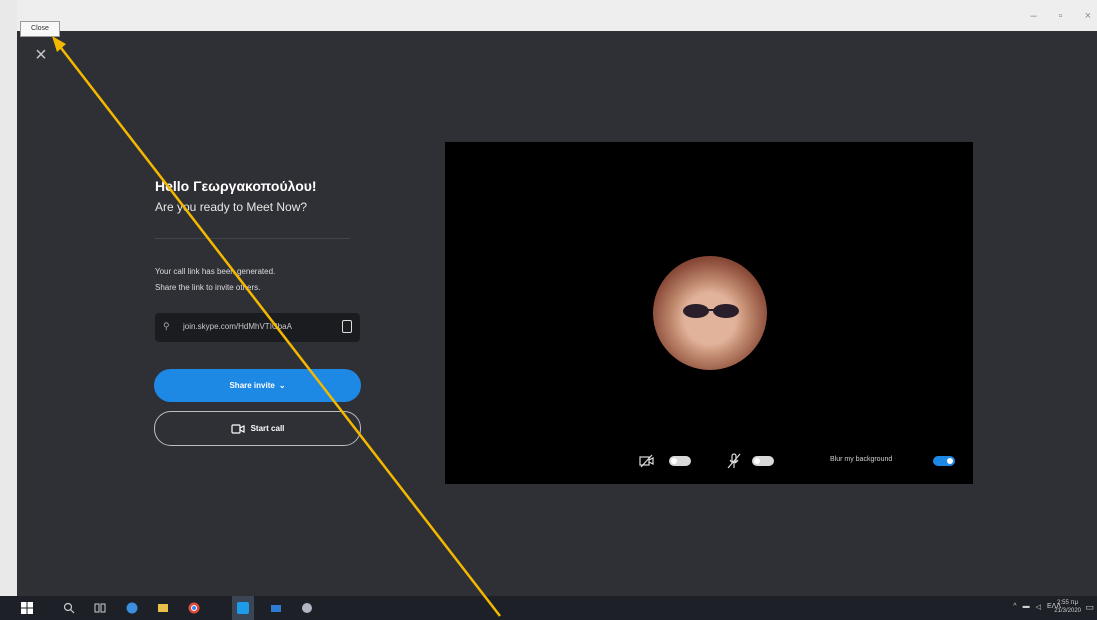 The width and height of the screenshot is (1097, 620). I want to click on camera-off-icon, so click(647, 461).